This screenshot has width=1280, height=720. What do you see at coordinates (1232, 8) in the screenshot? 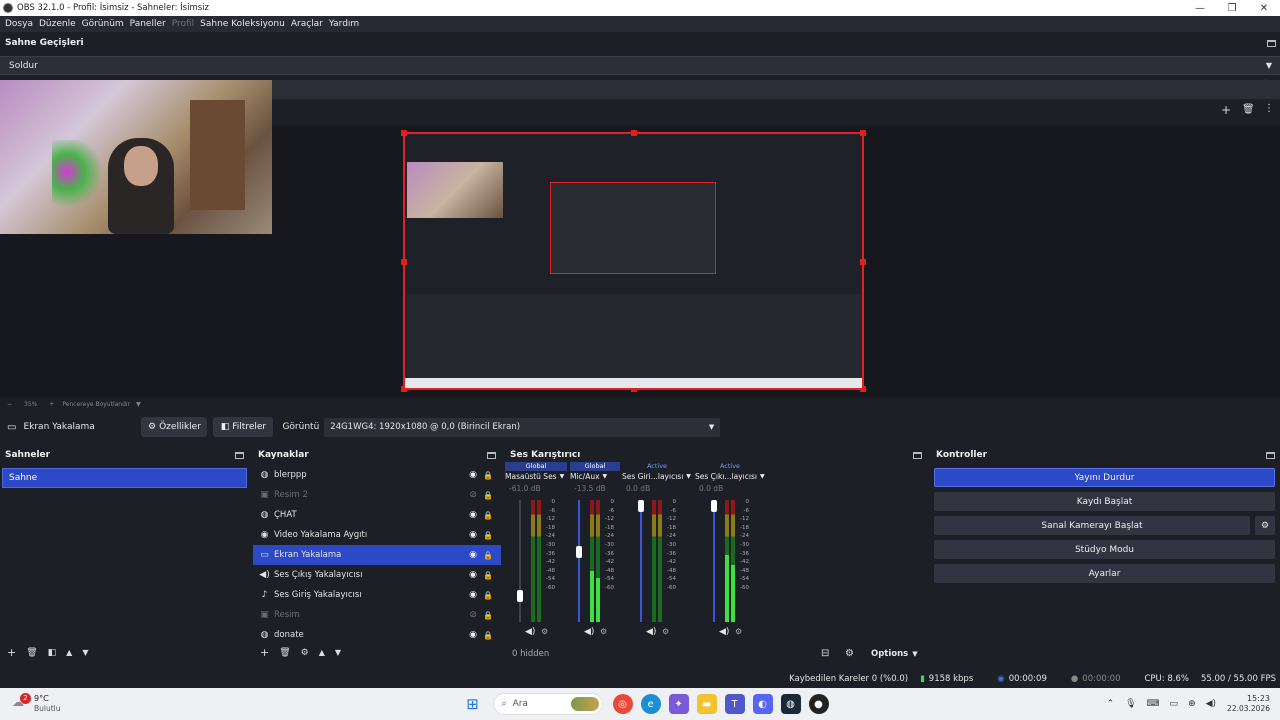
I see `maximize-button: ❐` at bounding box center [1232, 8].